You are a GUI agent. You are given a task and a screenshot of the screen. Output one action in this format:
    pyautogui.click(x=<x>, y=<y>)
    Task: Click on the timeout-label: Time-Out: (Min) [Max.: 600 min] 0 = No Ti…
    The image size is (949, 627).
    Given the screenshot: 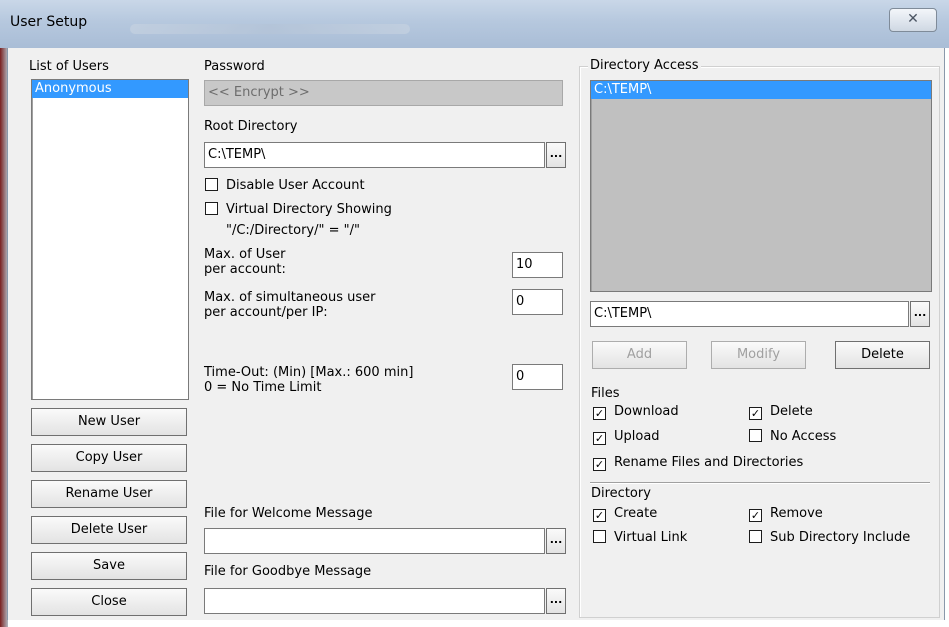 What is the action you would take?
    pyautogui.click(x=308, y=380)
    